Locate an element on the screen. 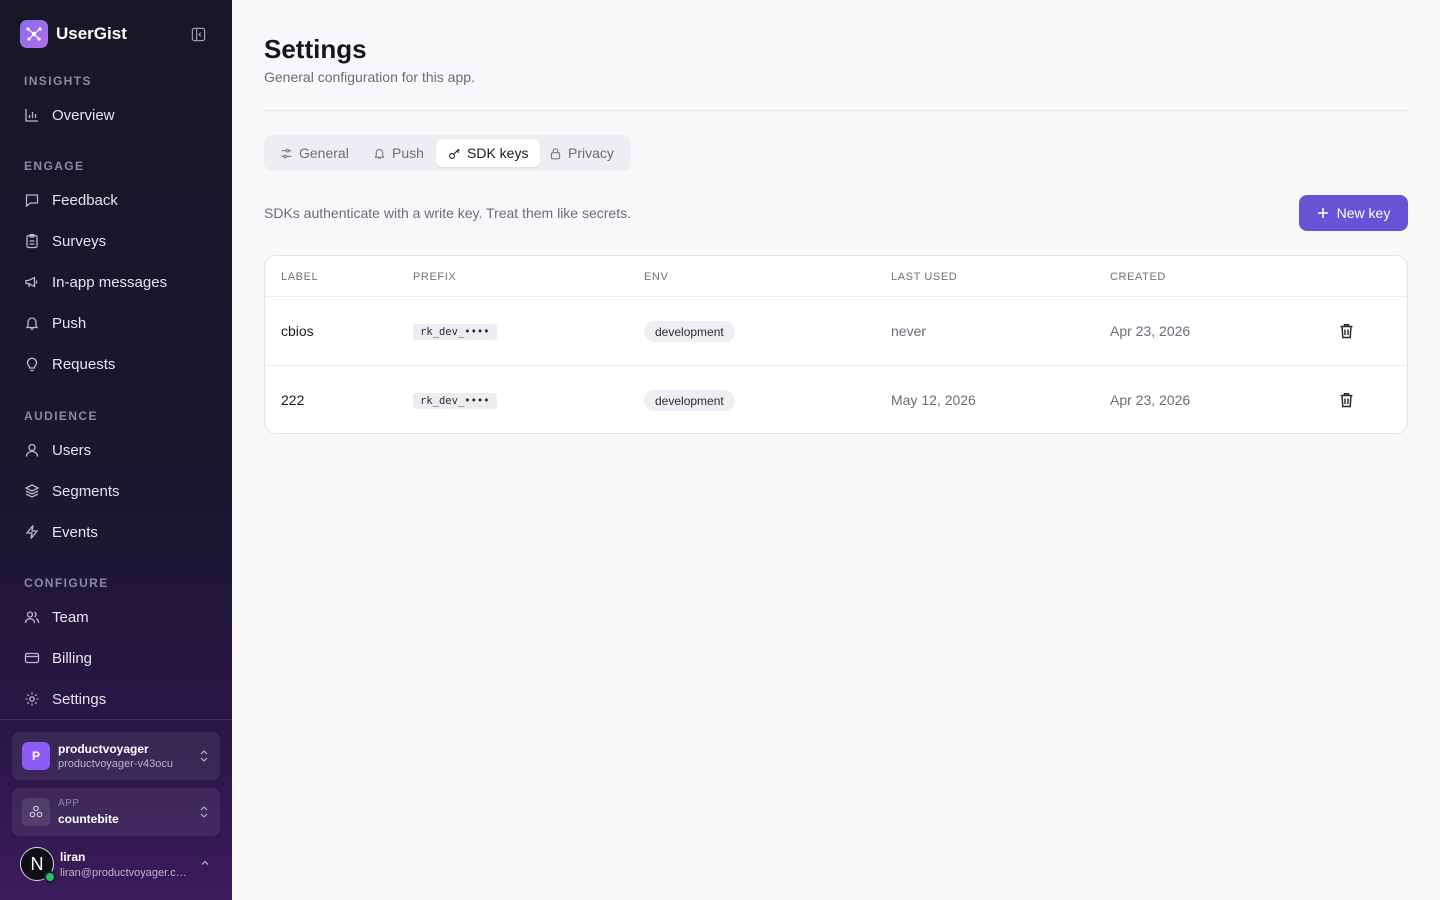 Image resolution: width=1440 pixels, height=900 pixels. tab-privacy: Privacy is located at coordinates (581, 153).